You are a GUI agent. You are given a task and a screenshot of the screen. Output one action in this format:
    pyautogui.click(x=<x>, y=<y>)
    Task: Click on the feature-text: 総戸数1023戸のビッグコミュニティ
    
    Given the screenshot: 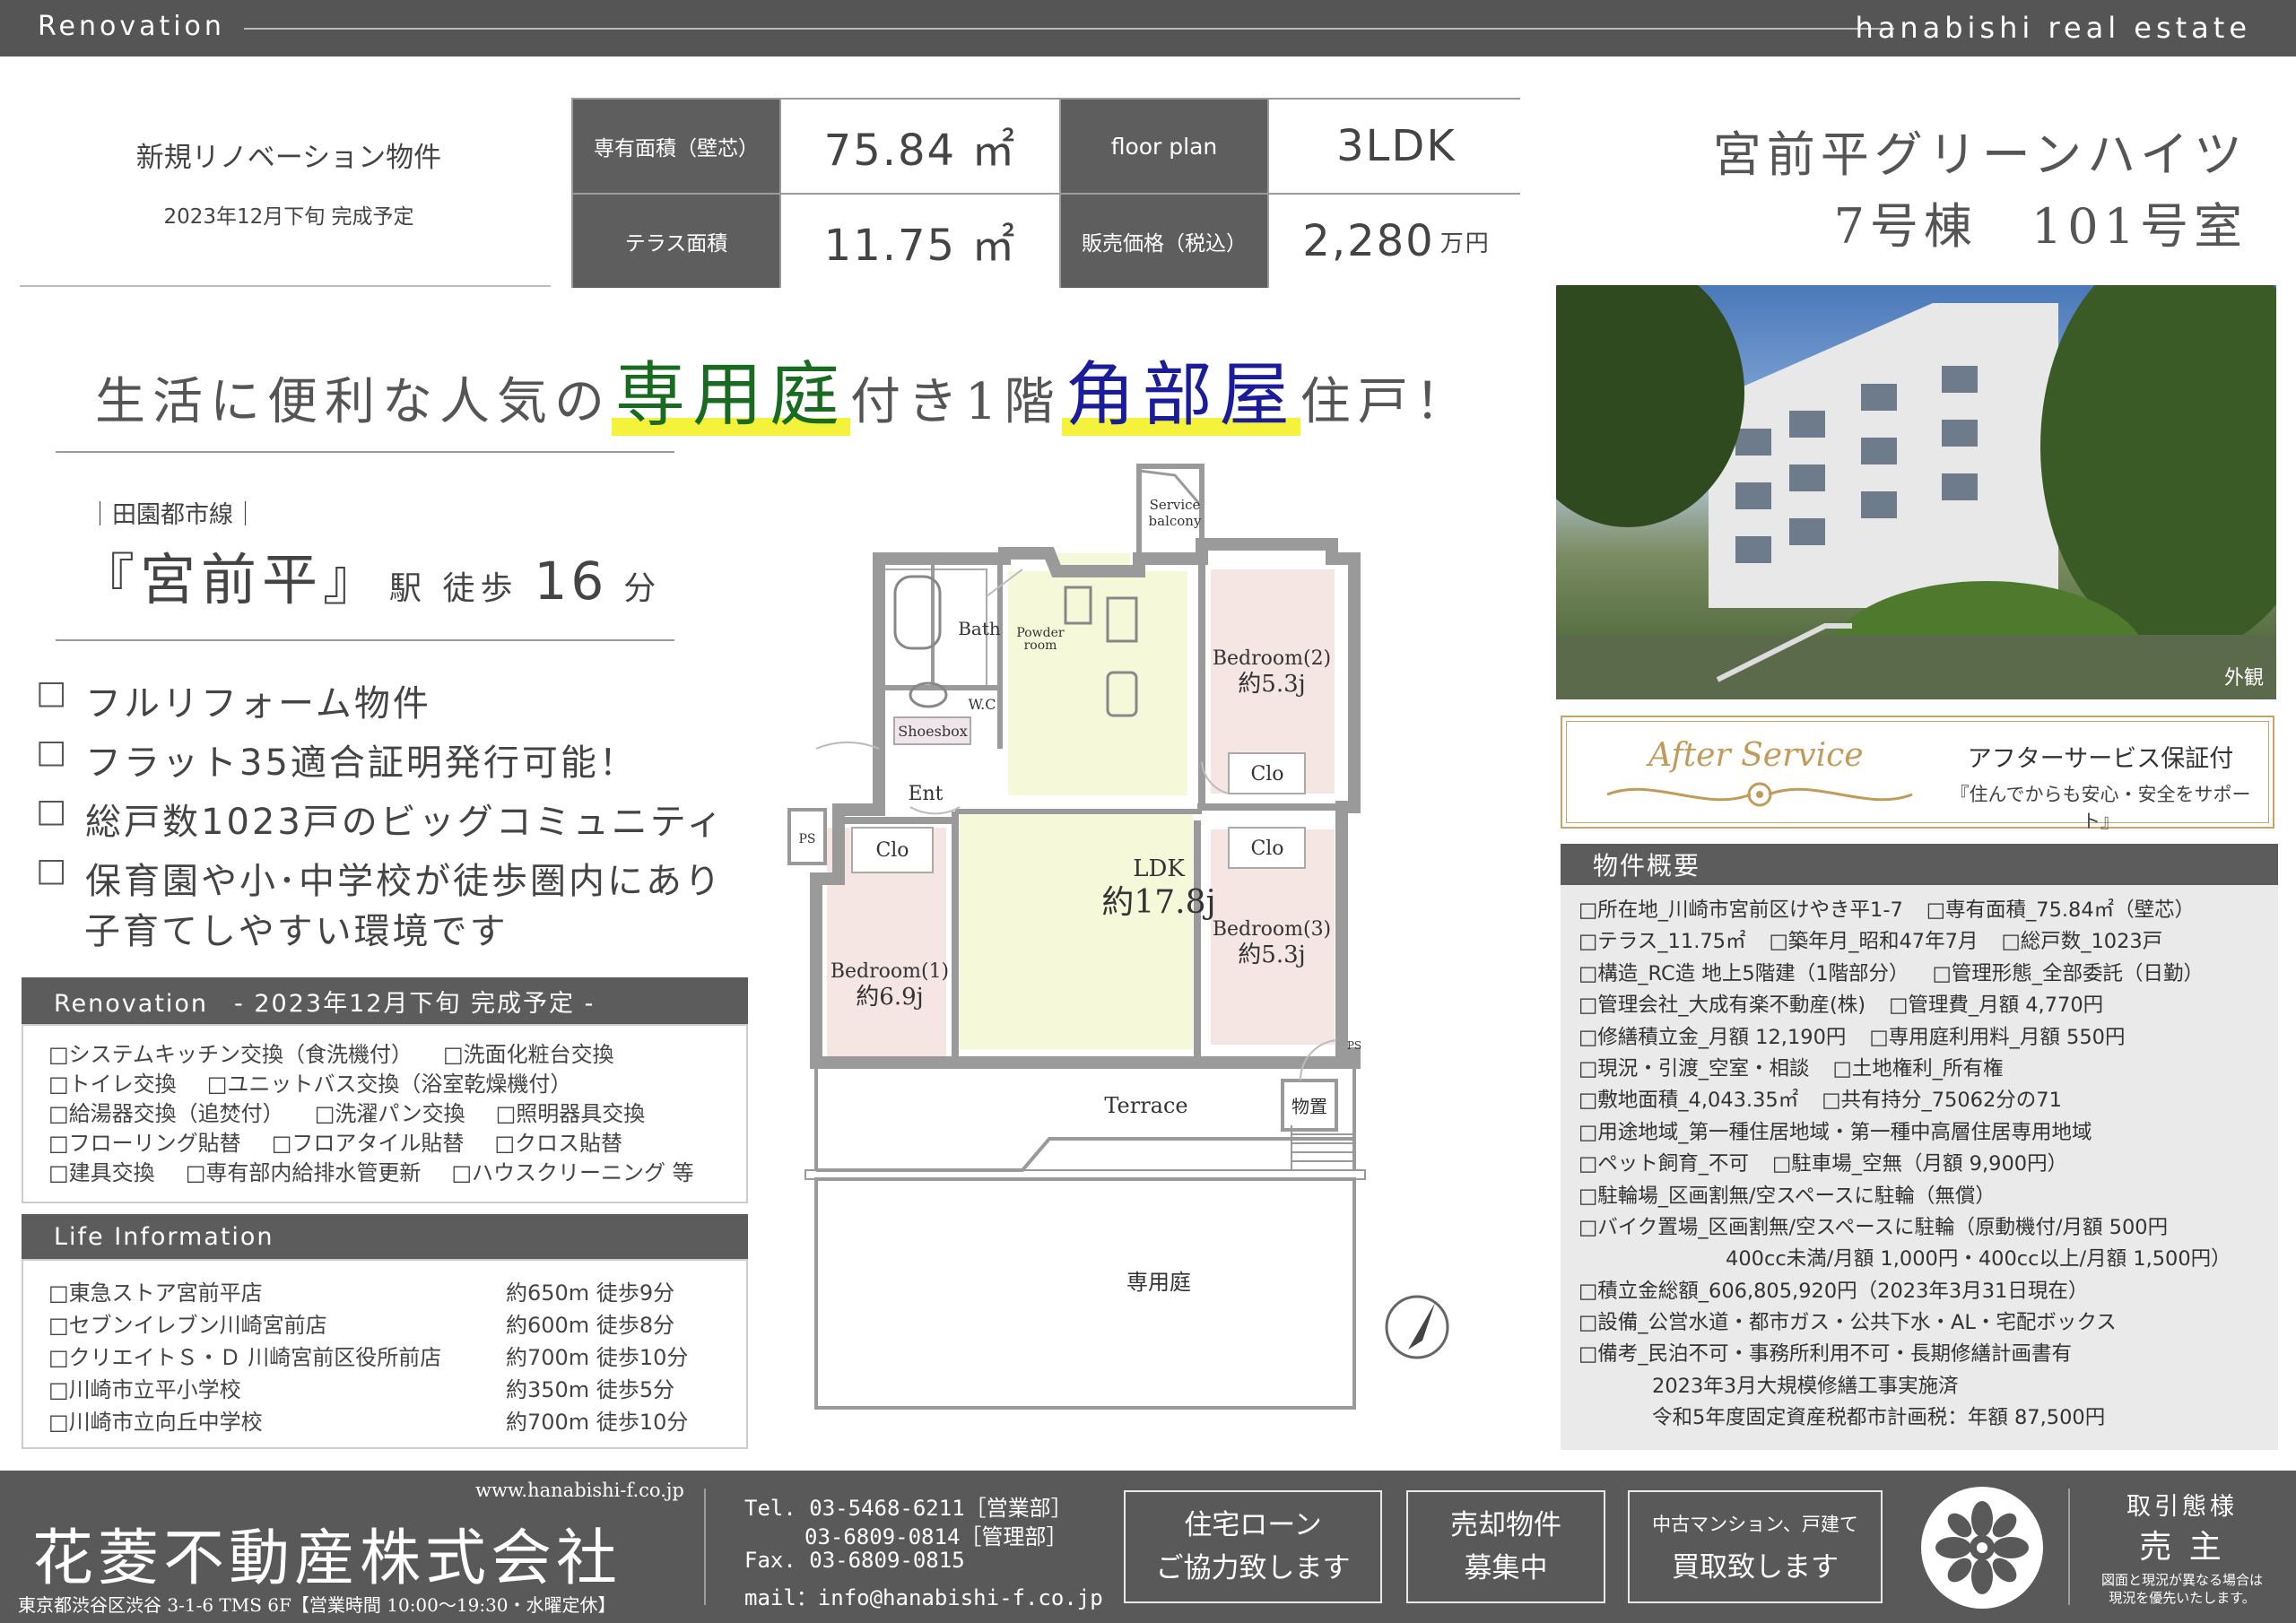 What is the action you would take?
    pyautogui.click(x=405, y=822)
    